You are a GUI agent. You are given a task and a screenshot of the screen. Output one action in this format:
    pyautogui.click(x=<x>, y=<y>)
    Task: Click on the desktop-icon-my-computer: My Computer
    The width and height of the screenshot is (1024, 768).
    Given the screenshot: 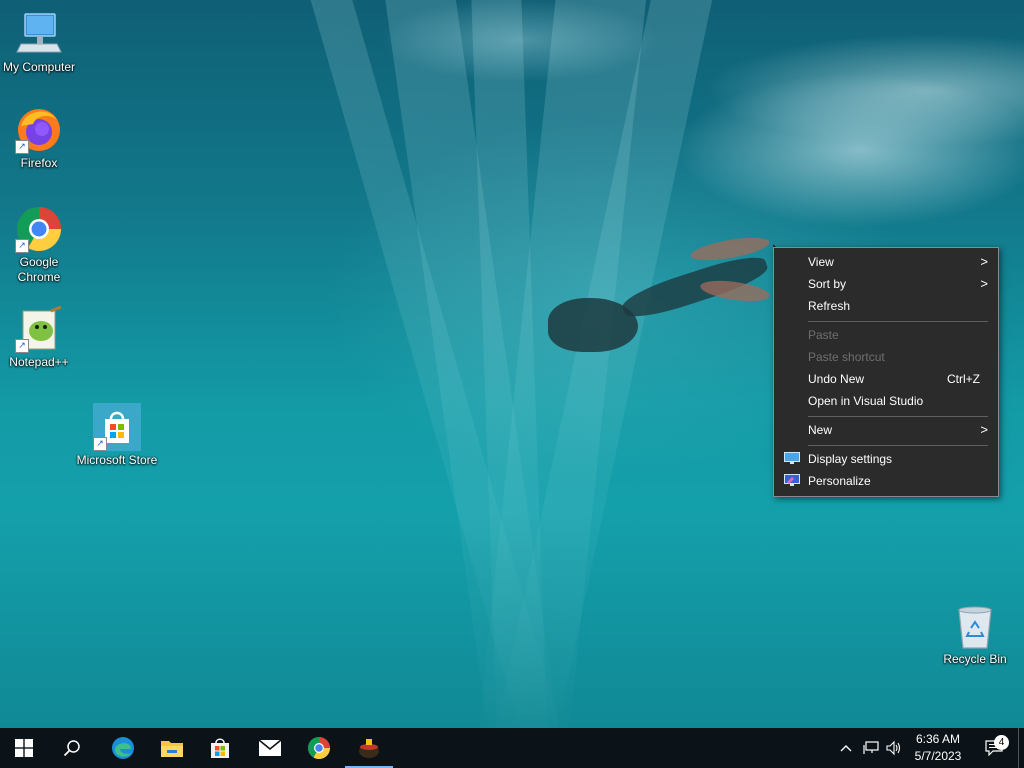 What is the action you would take?
    pyautogui.click(x=40, y=42)
    